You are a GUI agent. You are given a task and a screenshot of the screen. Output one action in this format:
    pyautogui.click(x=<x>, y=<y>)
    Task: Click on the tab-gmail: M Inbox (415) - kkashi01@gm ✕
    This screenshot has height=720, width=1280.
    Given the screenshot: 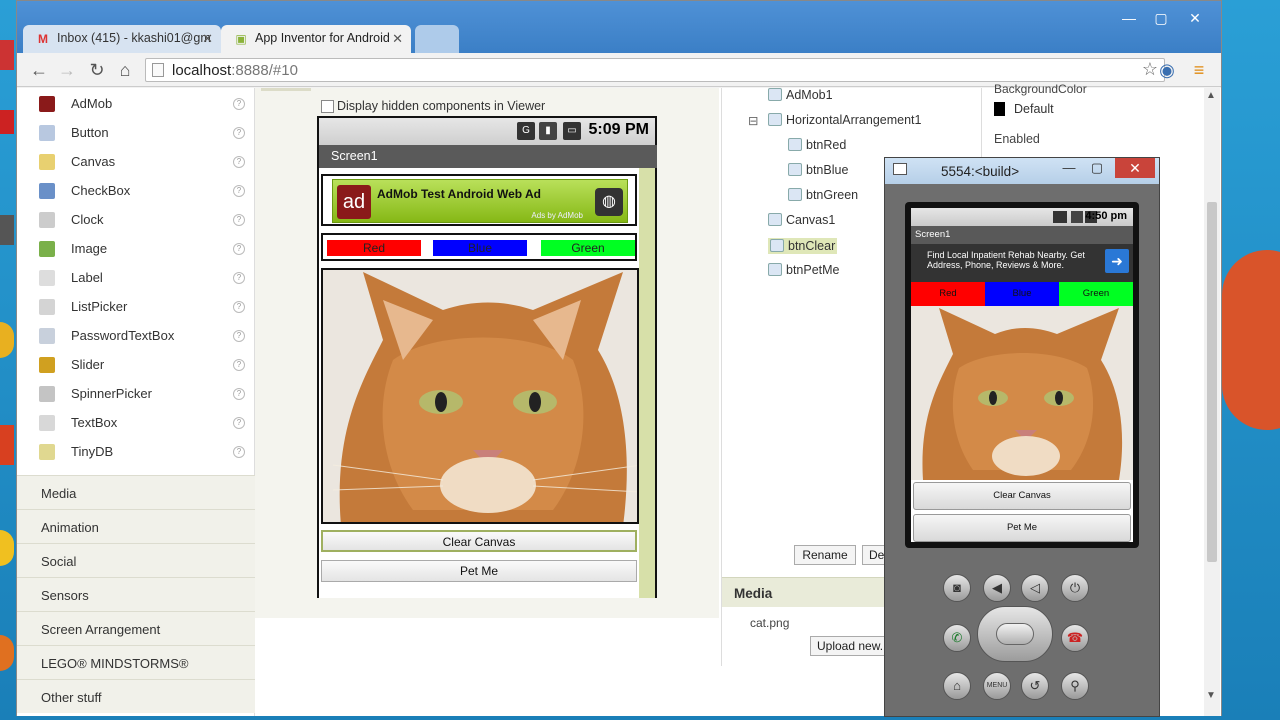 What is the action you would take?
    pyautogui.click(x=122, y=39)
    